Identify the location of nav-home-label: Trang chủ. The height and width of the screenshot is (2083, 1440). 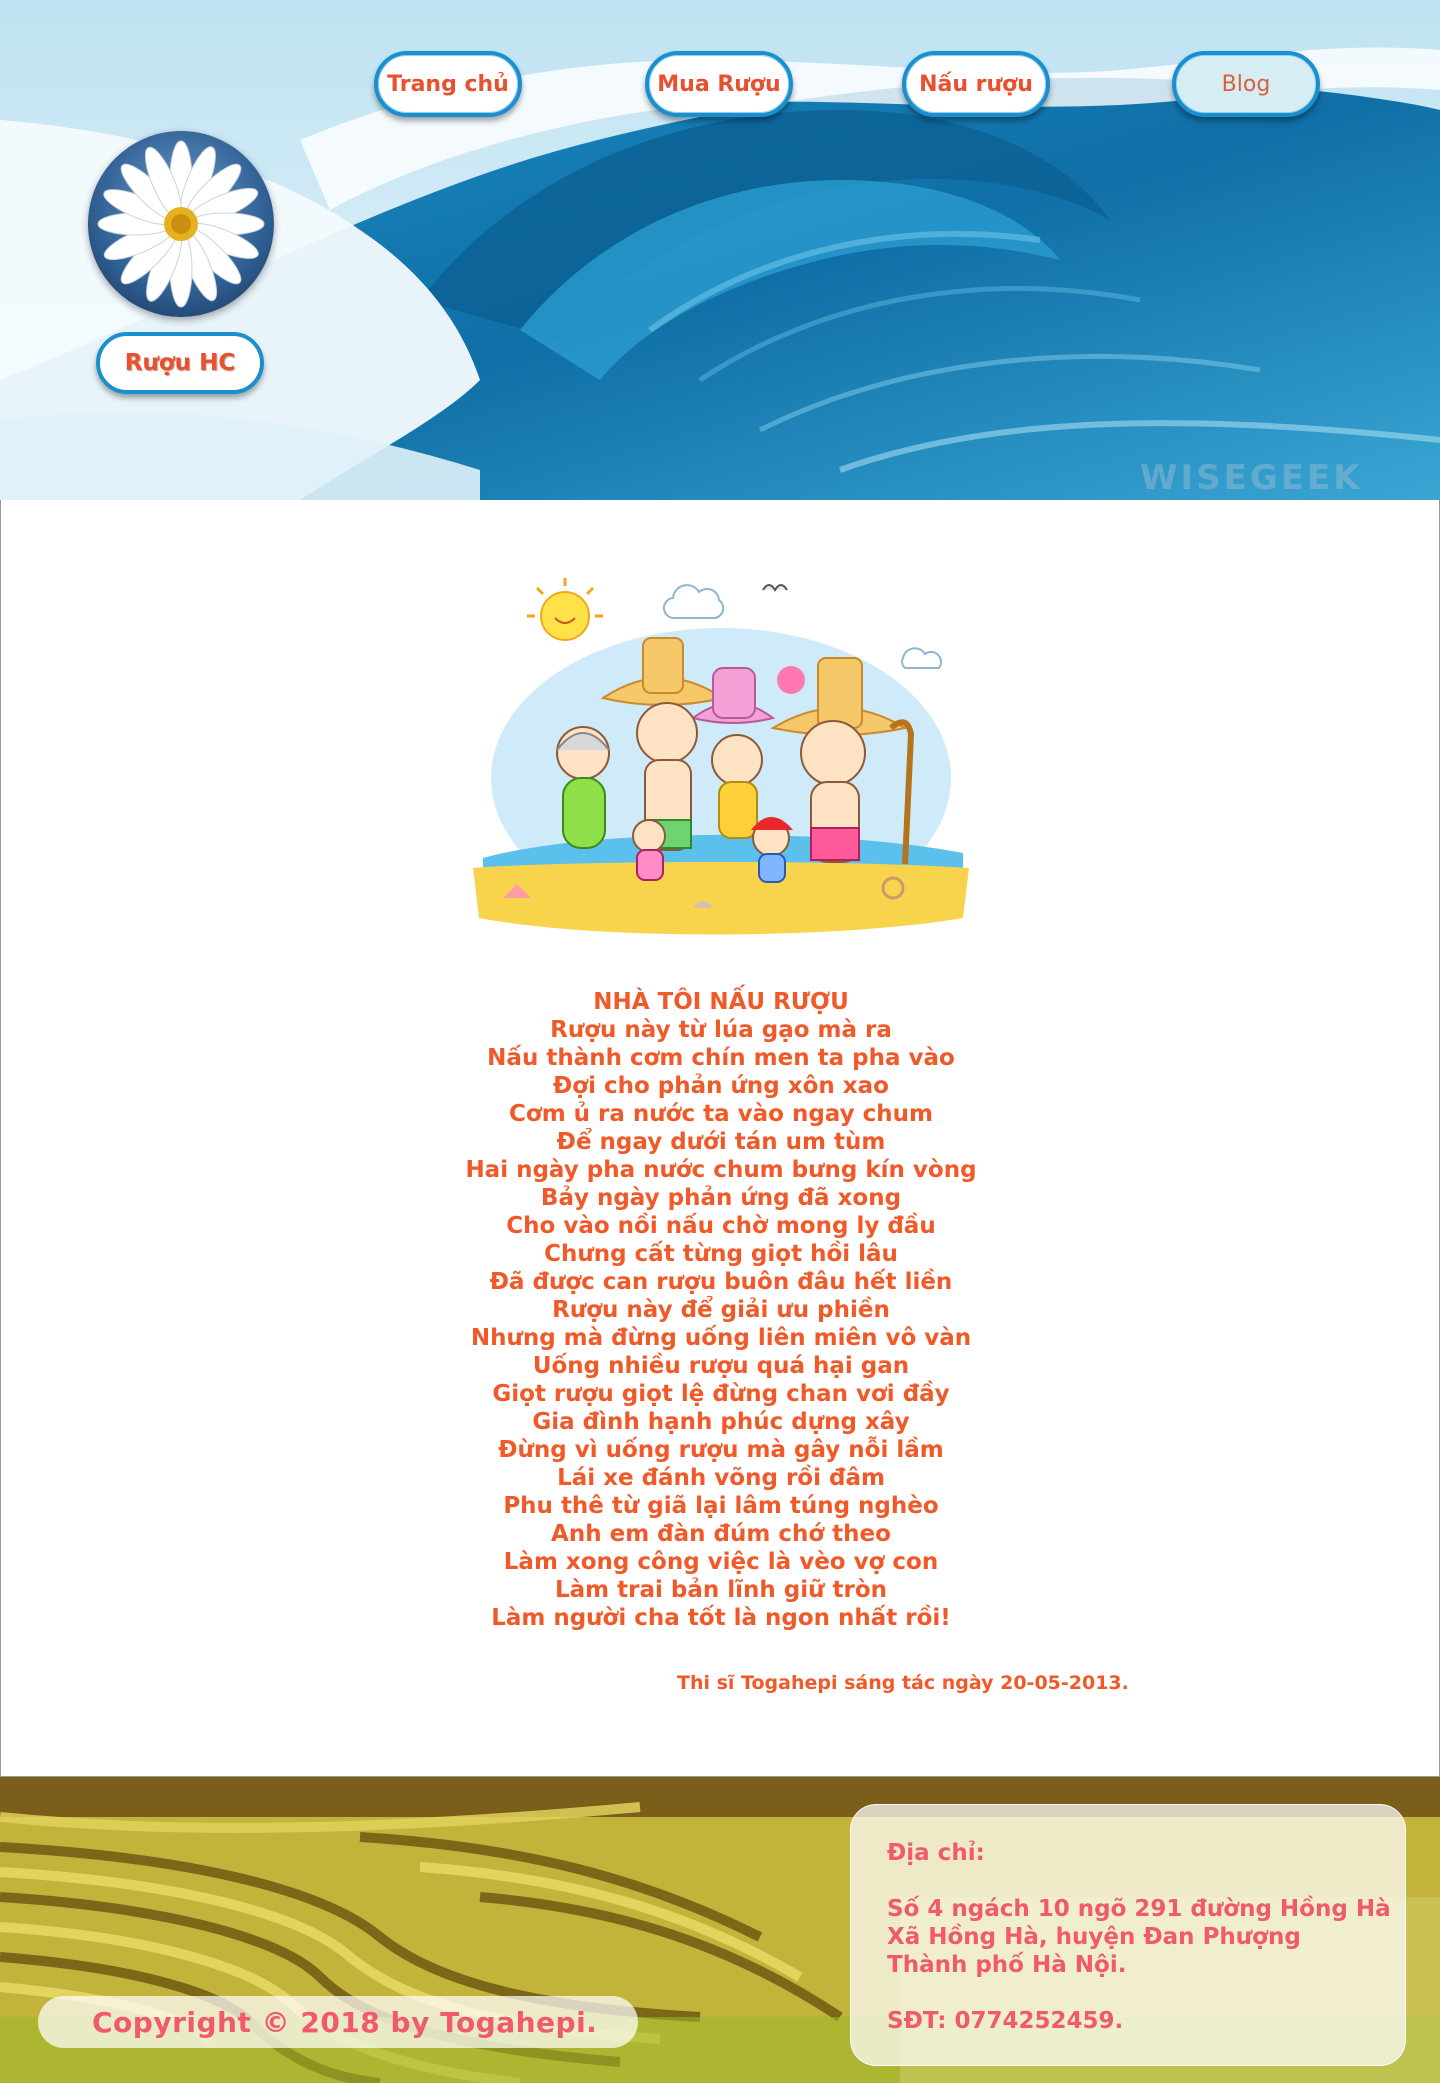
(448, 84).